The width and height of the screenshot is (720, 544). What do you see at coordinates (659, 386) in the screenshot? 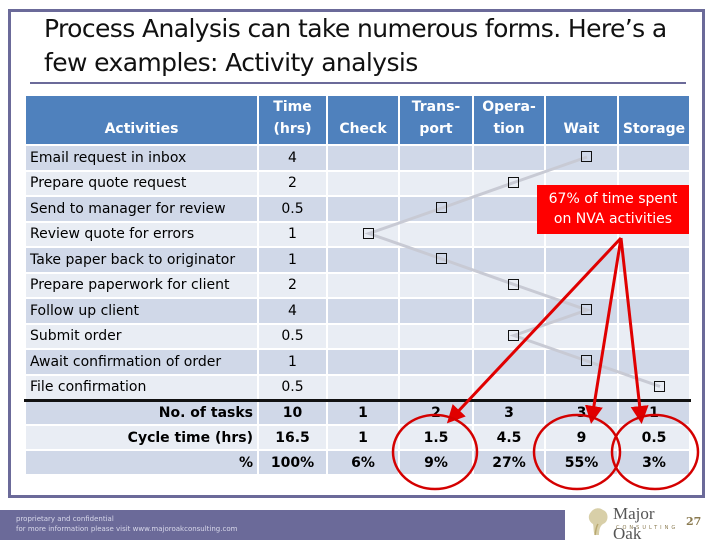
I see `step-marker-storage` at bounding box center [659, 386].